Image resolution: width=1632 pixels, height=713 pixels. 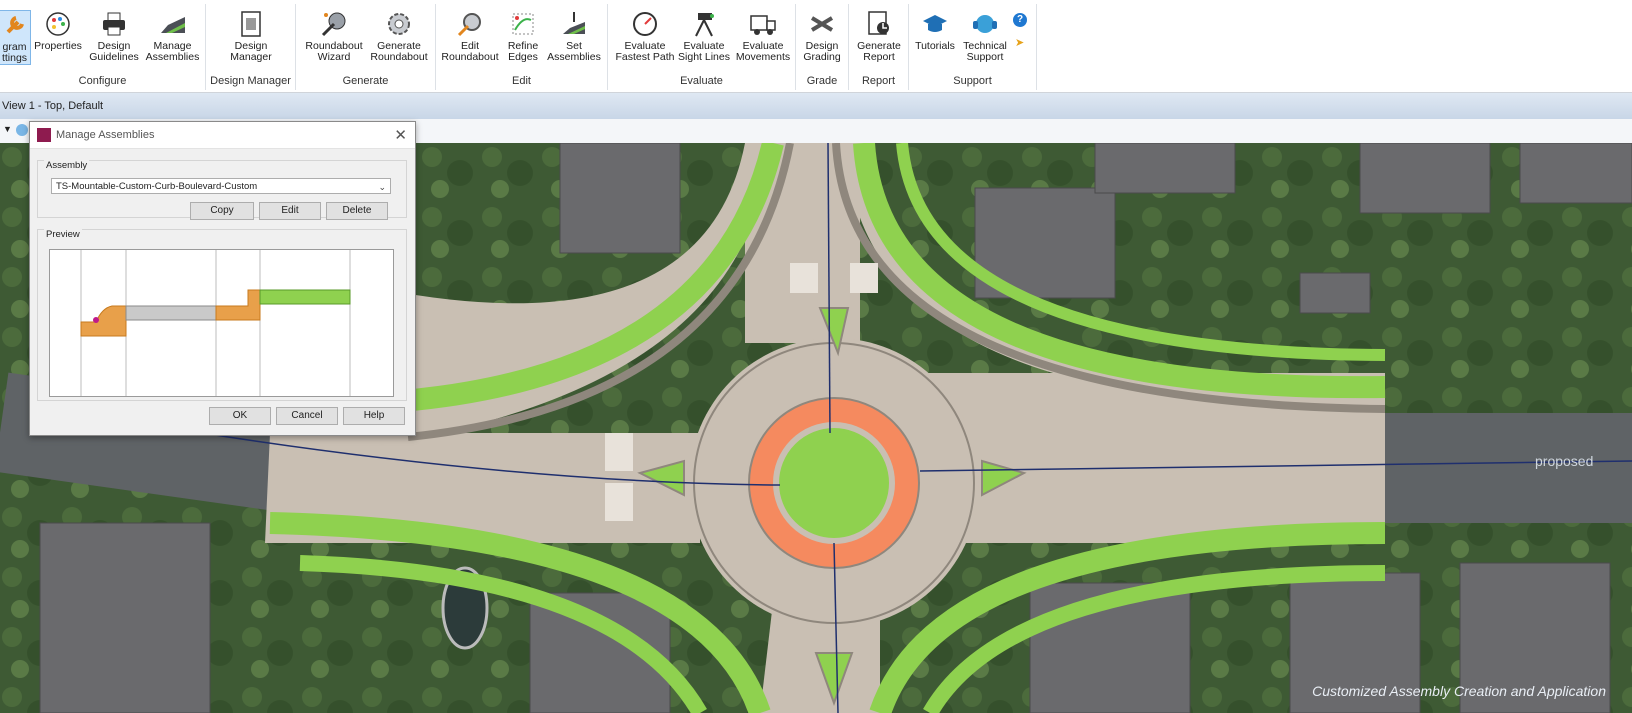 I want to click on ribbon-group-label: Report, so click(x=878, y=81).